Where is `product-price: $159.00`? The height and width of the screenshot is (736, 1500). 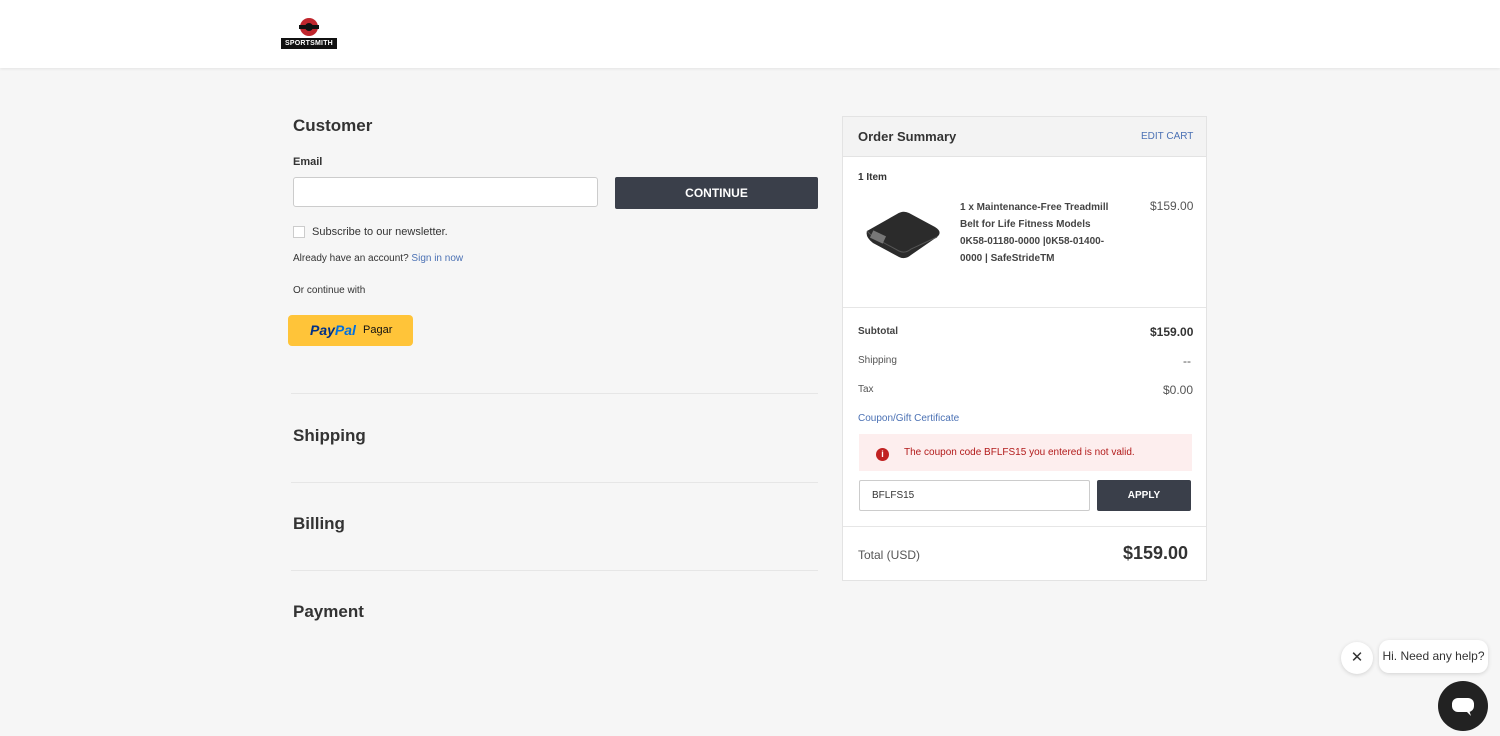
product-price: $159.00 is located at coordinates (1172, 206).